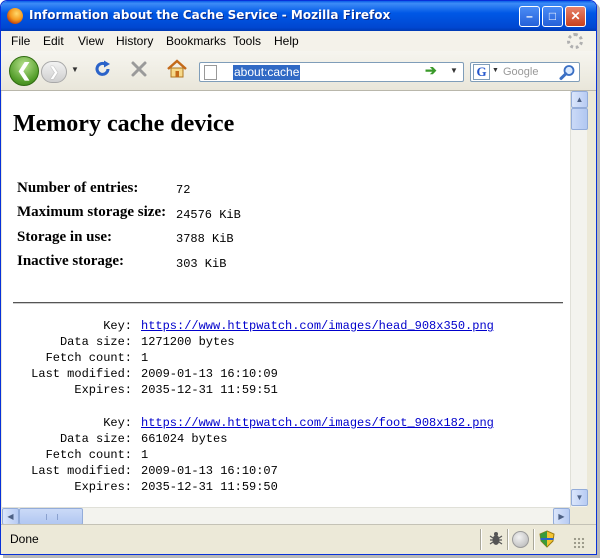 The width and height of the screenshot is (600, 558). What do you see at coordinates (124, 124) in the screenshot?
I see `page-title: Memory cache device` at bounding box center [124, 124].